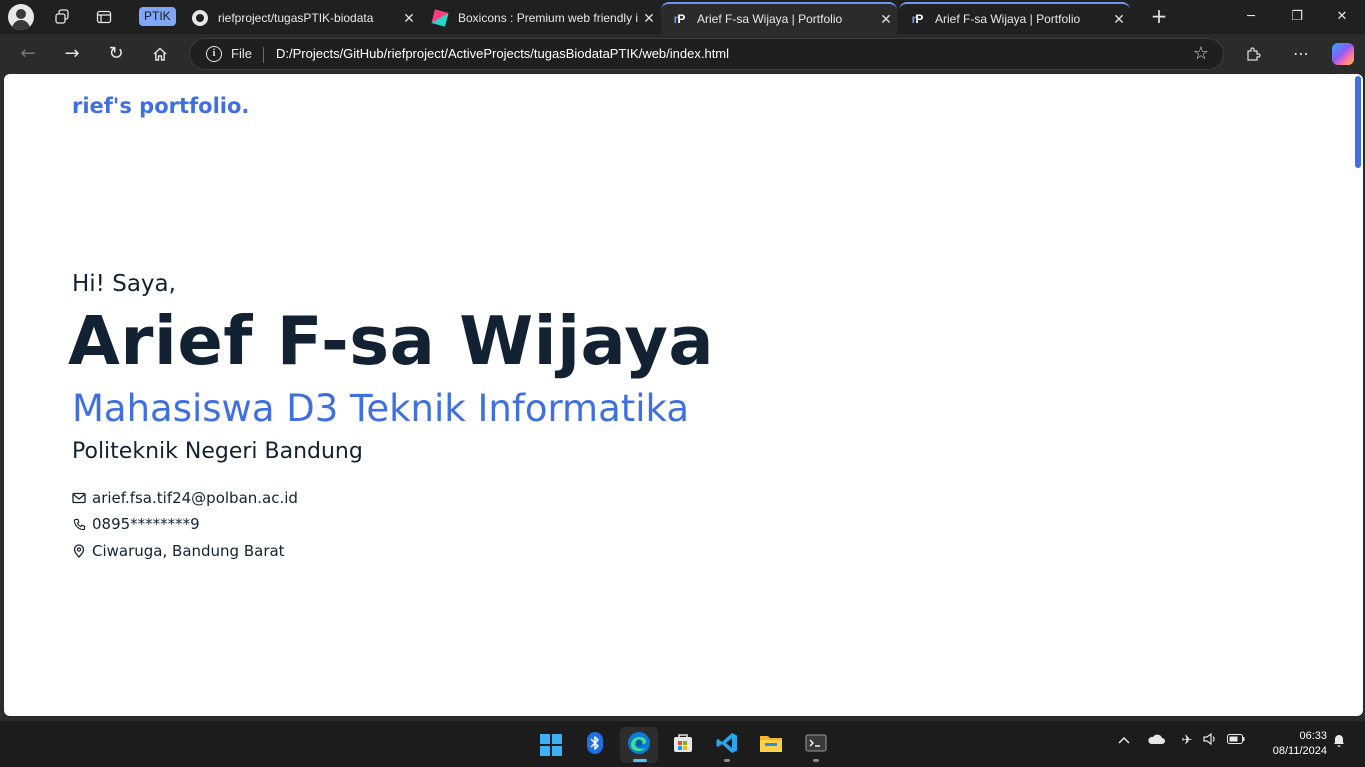 This screenshot has height=767, width=1365. I want to click on windows-taskbar: ✈ 06:33 08/11/2024, so click(682, 743).